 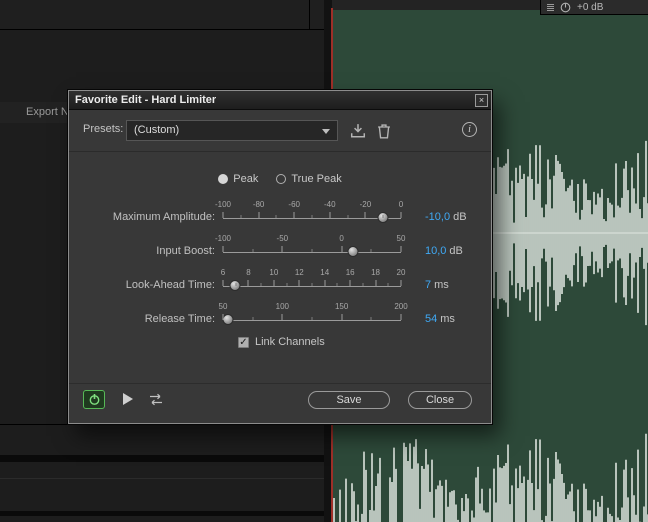 What do you see at coordinates (481, 100) in the screenshot?
I see `close-icon: ×` at bounding box center [481, 100].